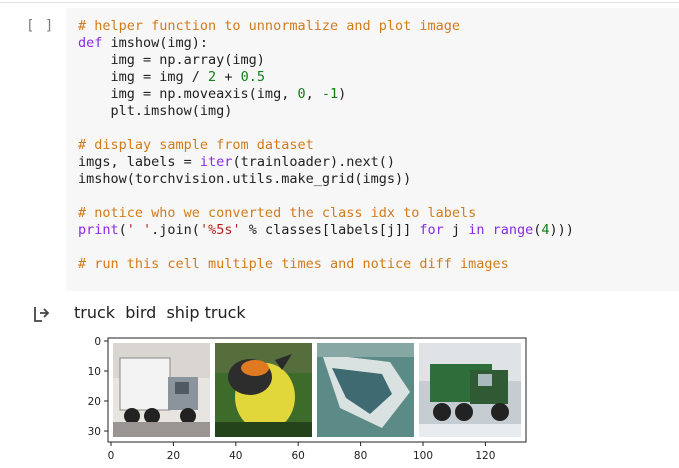  I want to click on code-token: (trainloader).next(), so click(313, 162).